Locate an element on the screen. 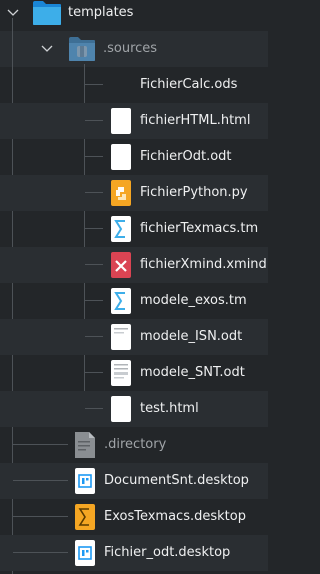  tree-row-file: modele_exos.tm is located at coordinates (134, 301).